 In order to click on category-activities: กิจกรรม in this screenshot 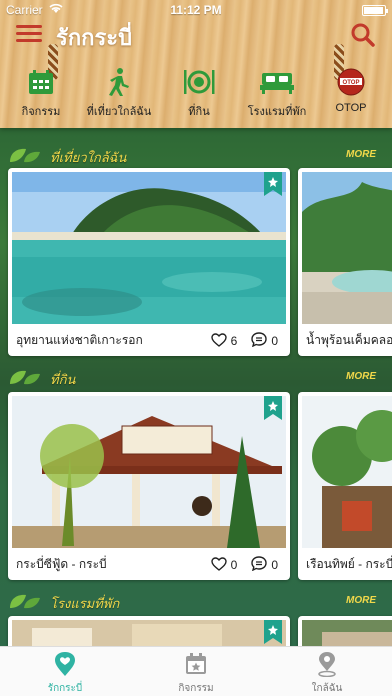, I will do `click(41, 95)`.